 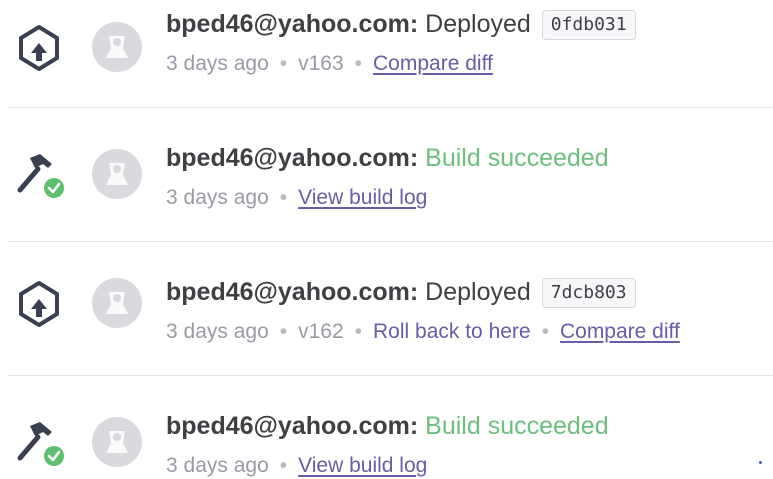 I want to click on commit-badge: 0fdb031, so click(x=588, y=25).